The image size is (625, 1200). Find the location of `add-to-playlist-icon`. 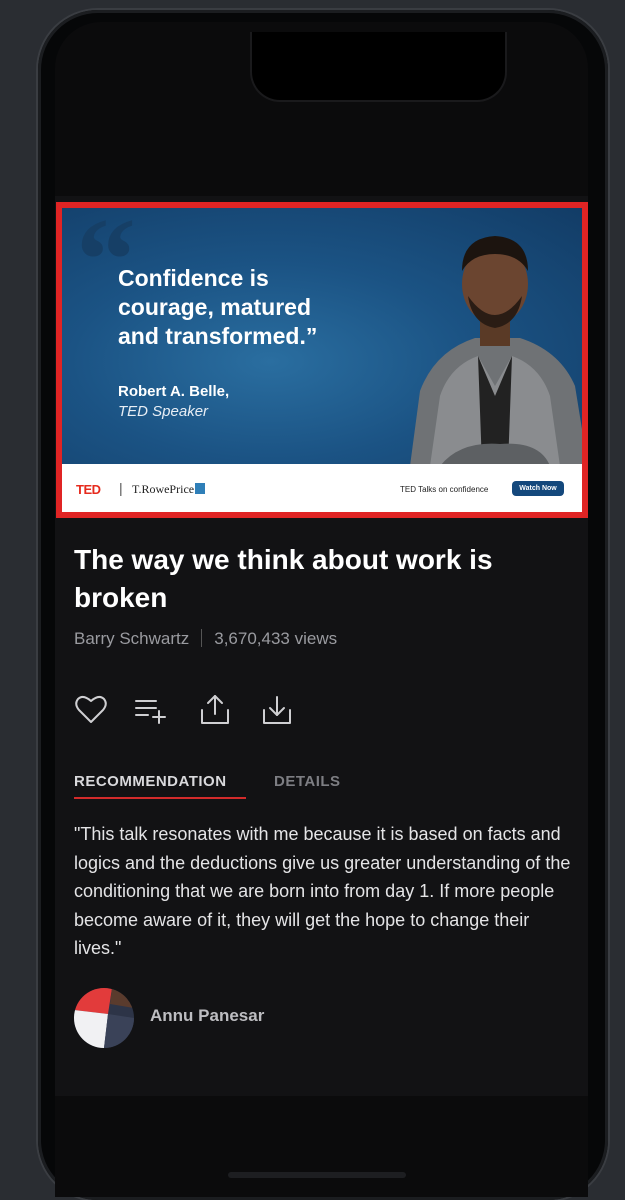

add-to-playlist-icon is located at coordinates (151, 710).